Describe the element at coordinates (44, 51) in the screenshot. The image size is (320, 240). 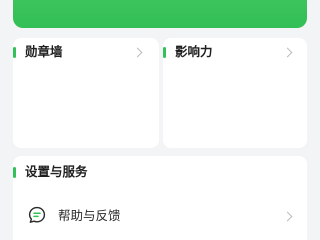
I see `badge-wall-title: 勋章墙` at that location.